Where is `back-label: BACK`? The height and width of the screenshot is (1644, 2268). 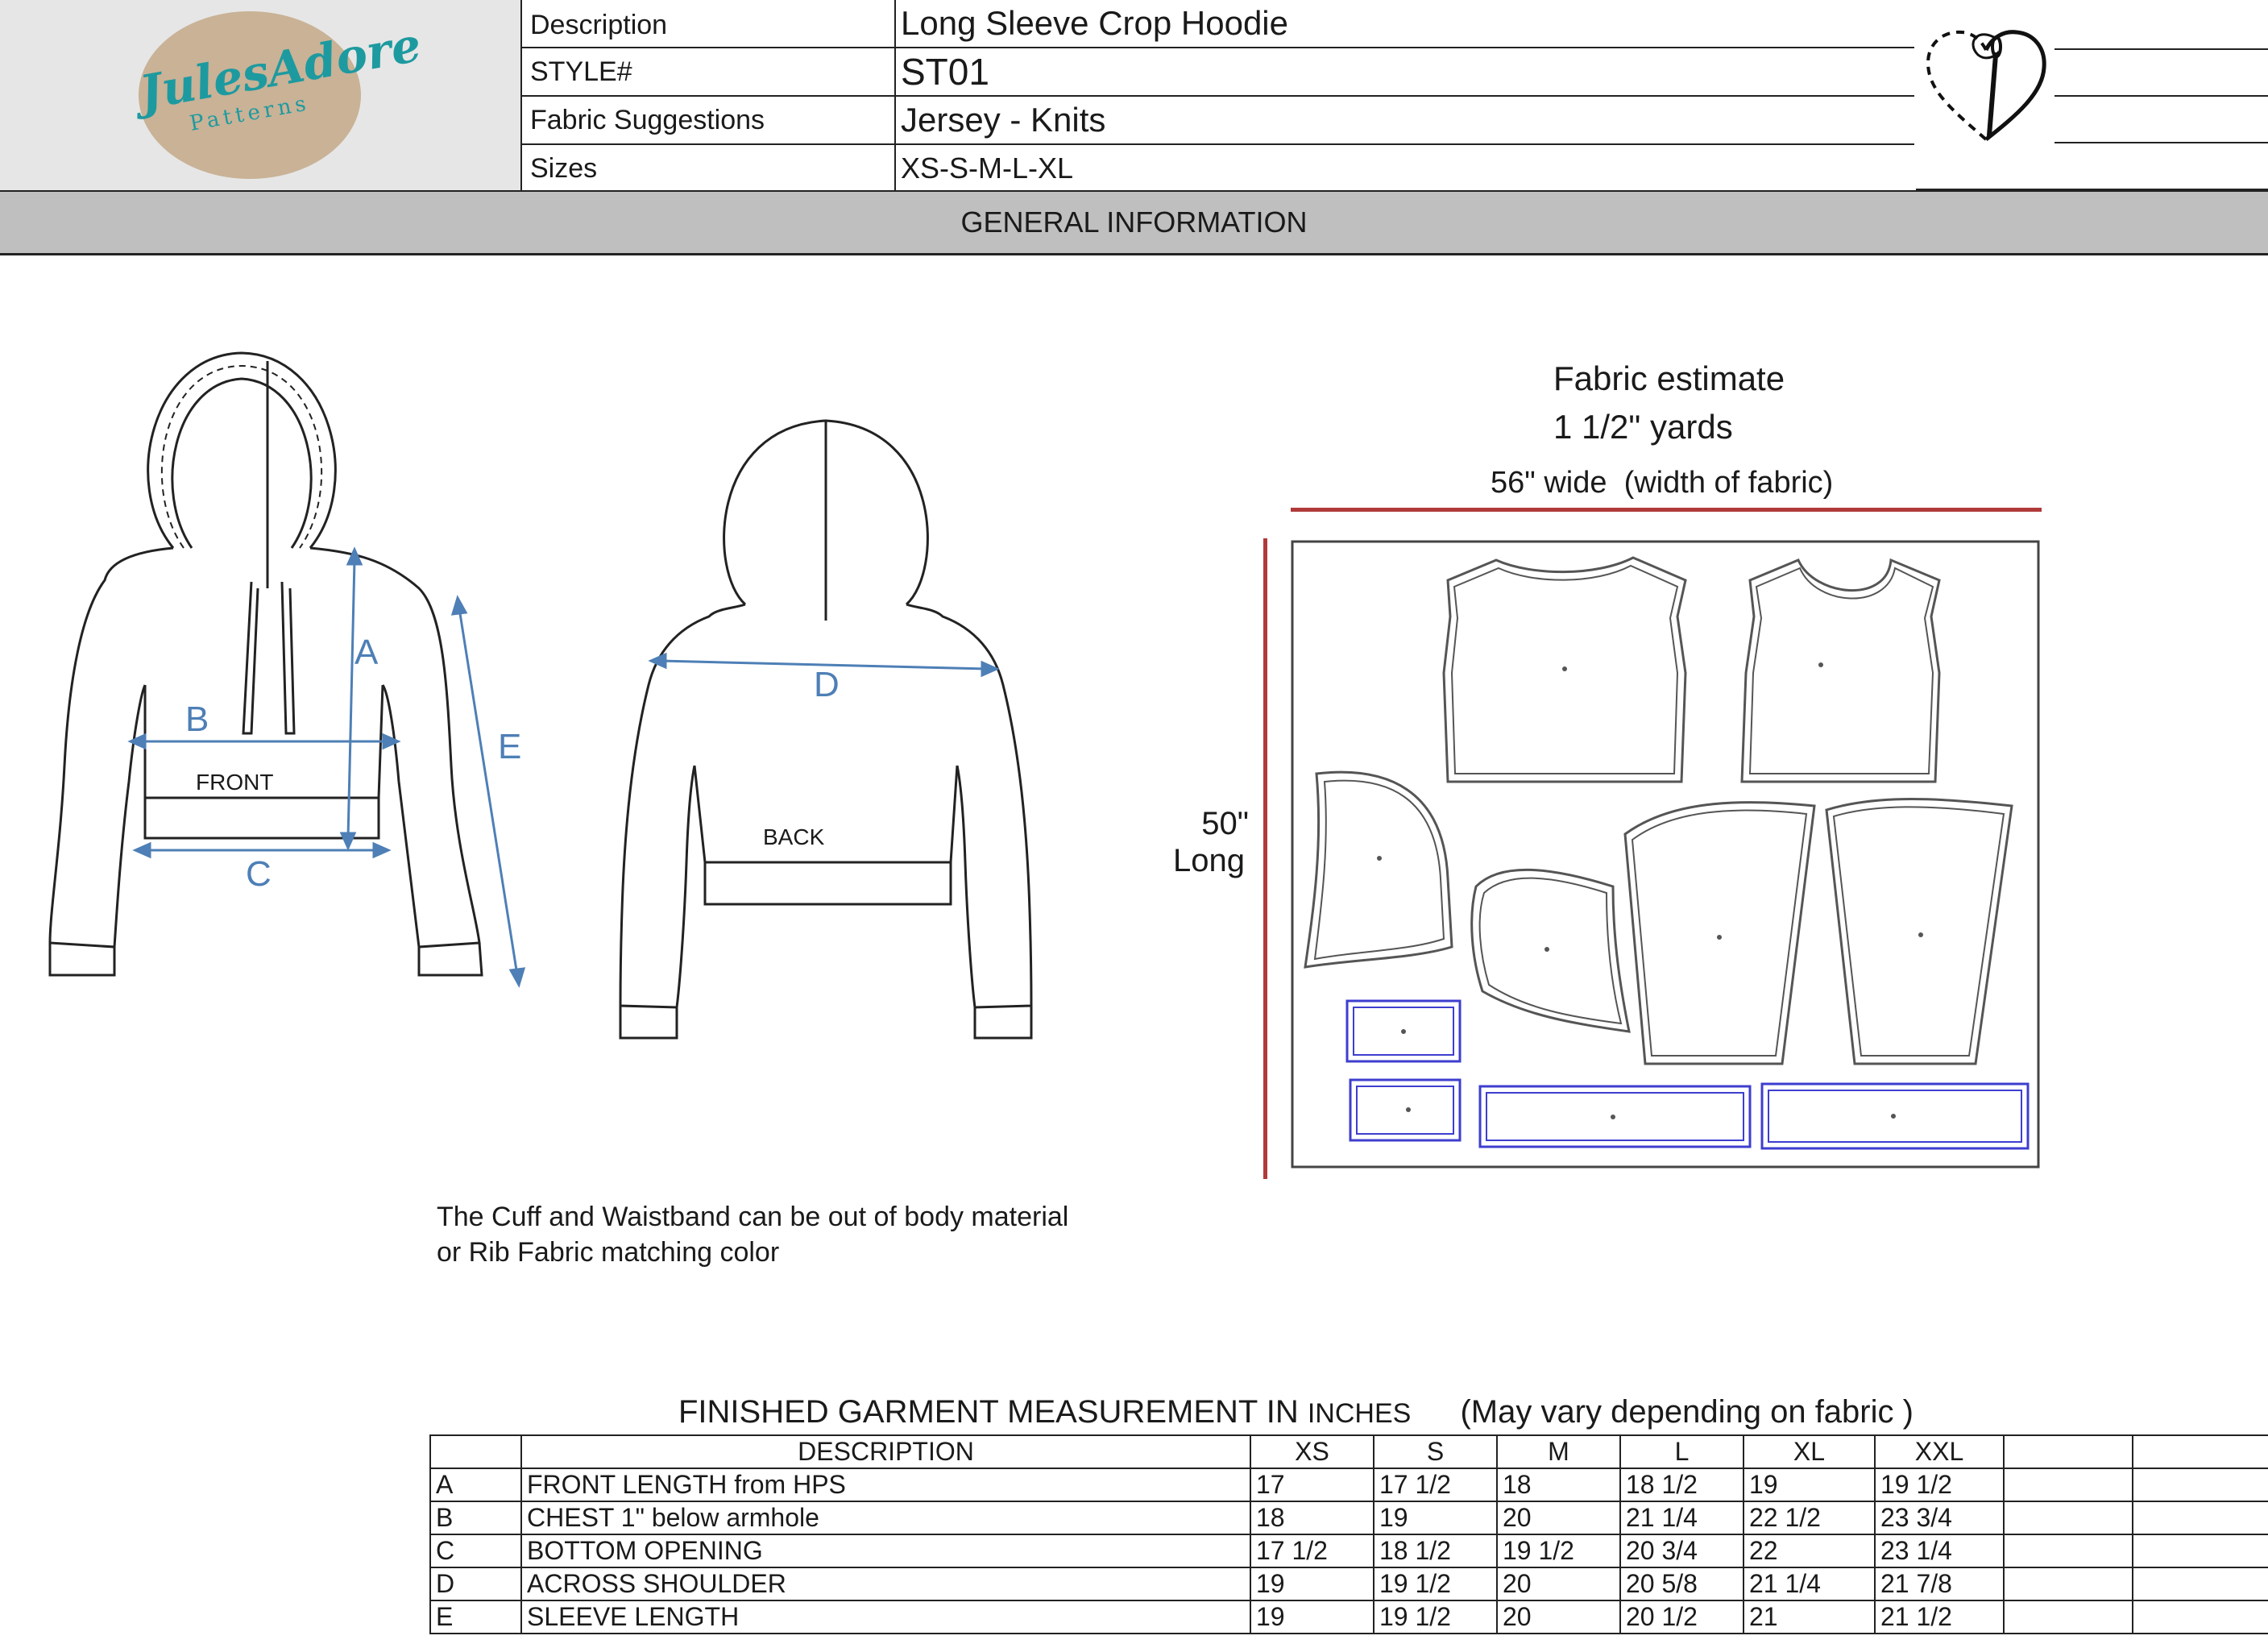
back-label: BACK is located at coordinates (794, 836).